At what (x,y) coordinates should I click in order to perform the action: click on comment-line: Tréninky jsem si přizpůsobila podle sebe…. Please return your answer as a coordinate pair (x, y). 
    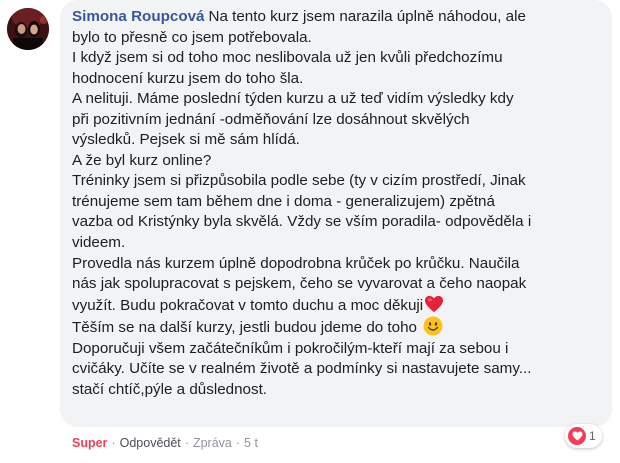
    Looking at the image, I should click on (299, 181).